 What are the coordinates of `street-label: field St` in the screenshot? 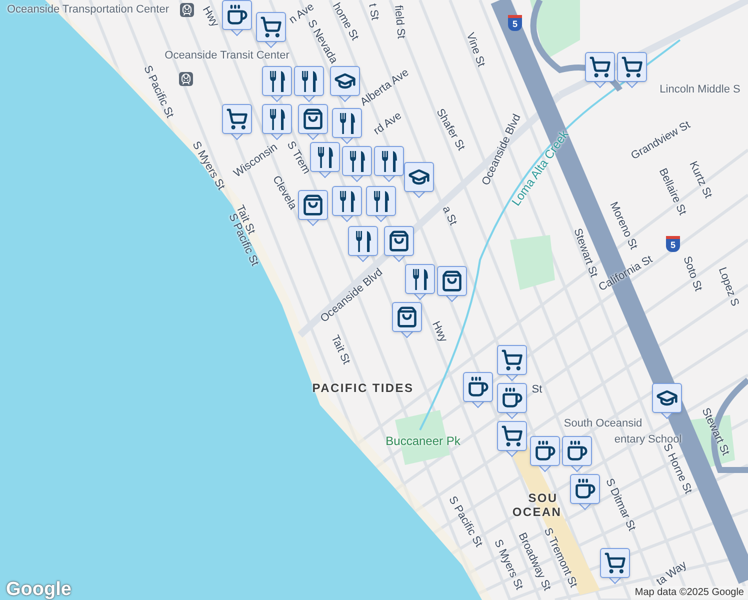 It's located at (399, 22).